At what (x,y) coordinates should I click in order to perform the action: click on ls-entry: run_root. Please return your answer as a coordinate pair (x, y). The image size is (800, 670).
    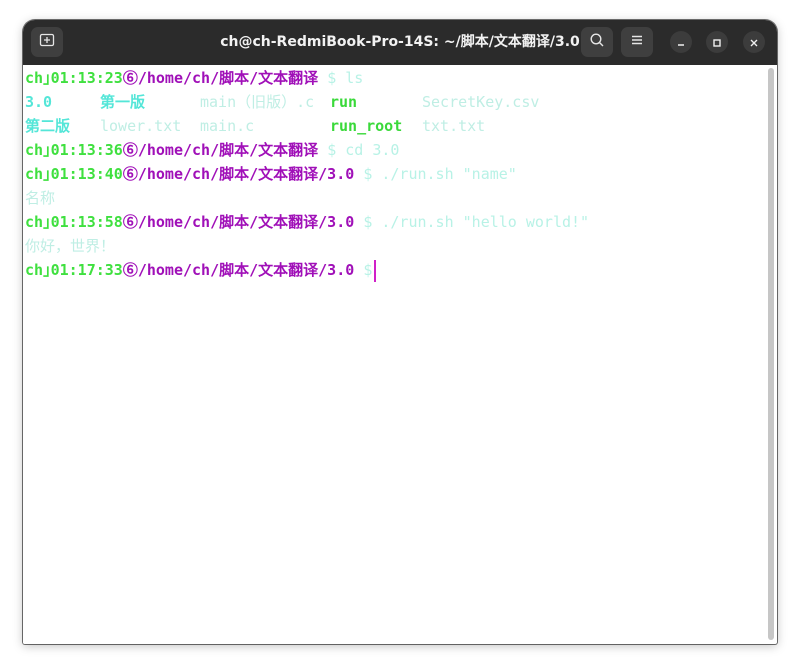
    Looking at the image, I should click on (366, 126).